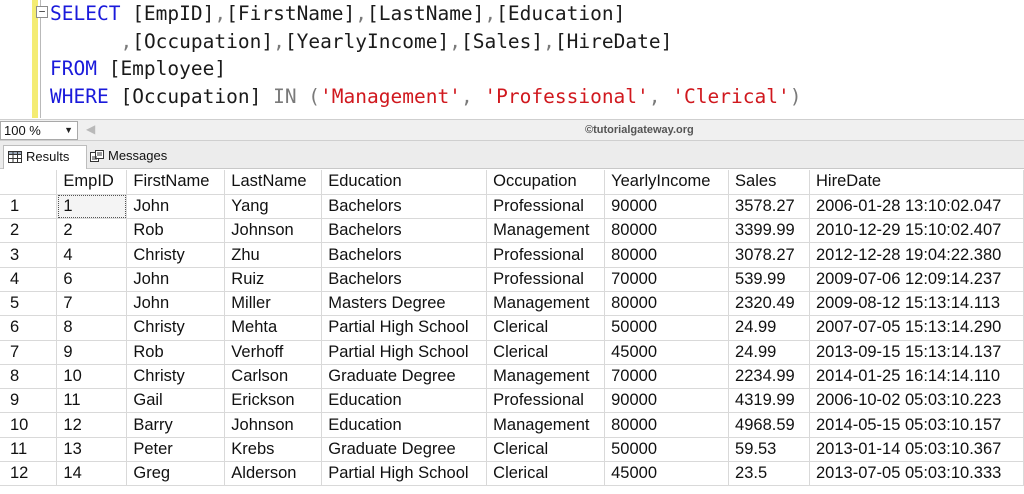 The height and width of the screenshot is (494, 1024). I want to click on table-cell: Mehta, so click(273, 328).